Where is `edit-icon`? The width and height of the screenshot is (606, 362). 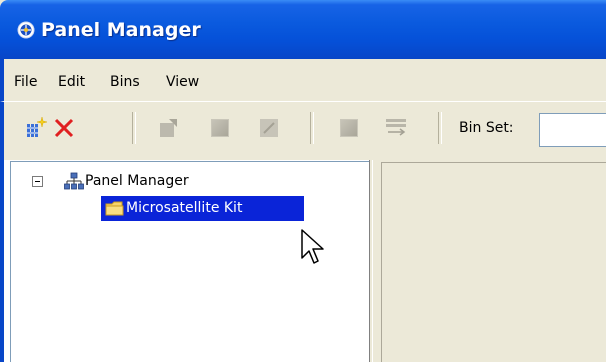 edit-icon is located at coordinates (269, 128).